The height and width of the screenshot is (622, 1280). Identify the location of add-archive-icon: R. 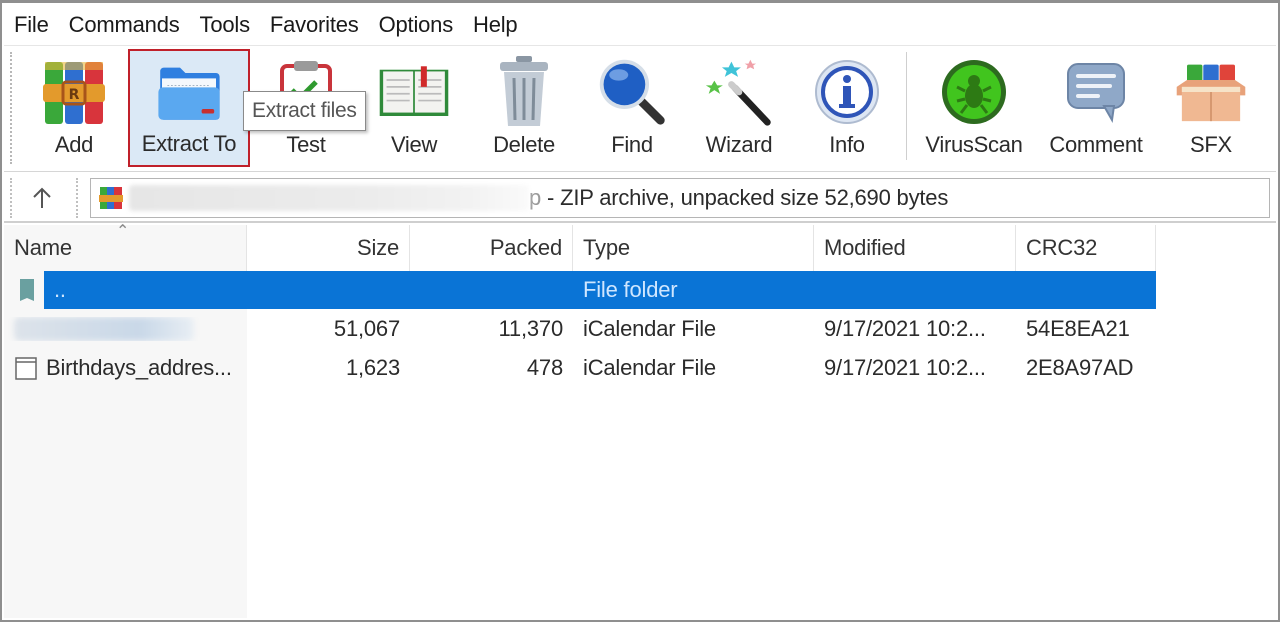
(74, 92).